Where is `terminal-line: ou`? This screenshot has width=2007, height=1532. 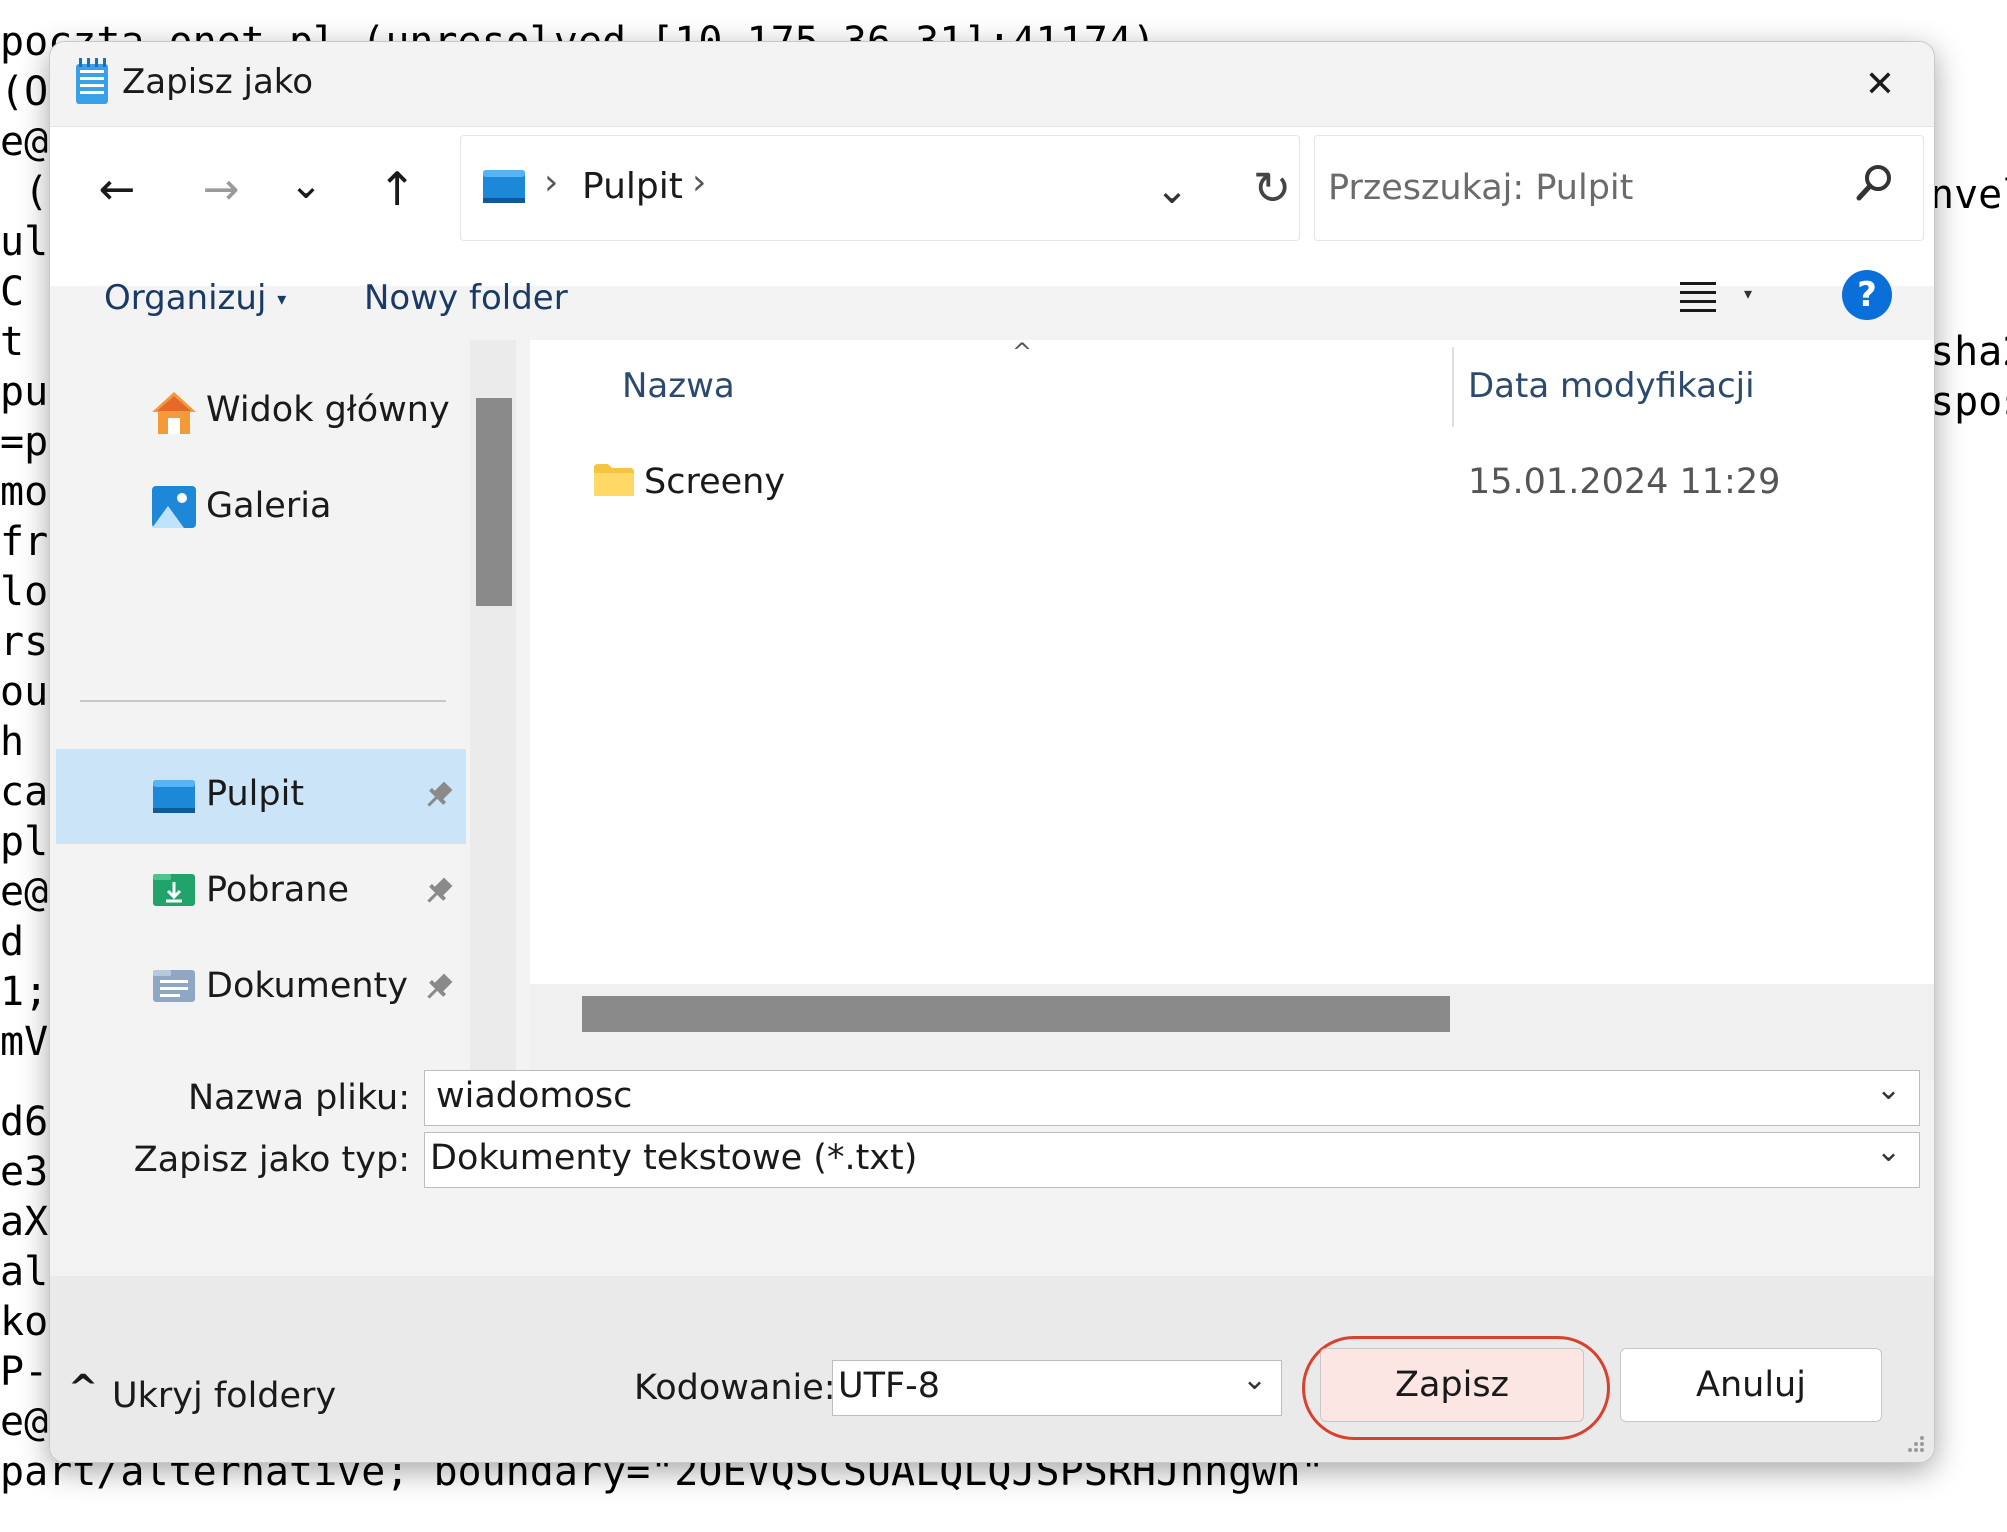
terminal-line: ou is located at coordinates (24, 692).